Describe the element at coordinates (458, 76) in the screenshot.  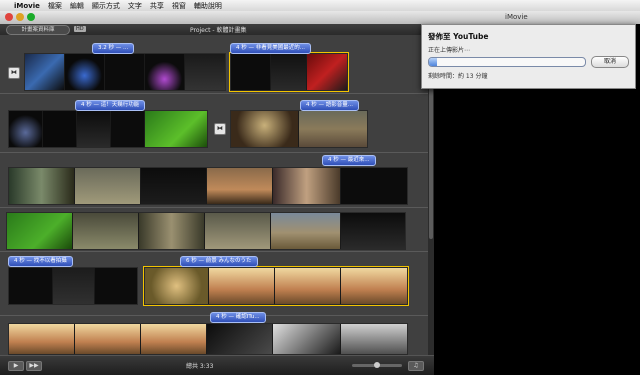
I see `time-remaining: 剩餘時間：約 13 分鐘` at that location.